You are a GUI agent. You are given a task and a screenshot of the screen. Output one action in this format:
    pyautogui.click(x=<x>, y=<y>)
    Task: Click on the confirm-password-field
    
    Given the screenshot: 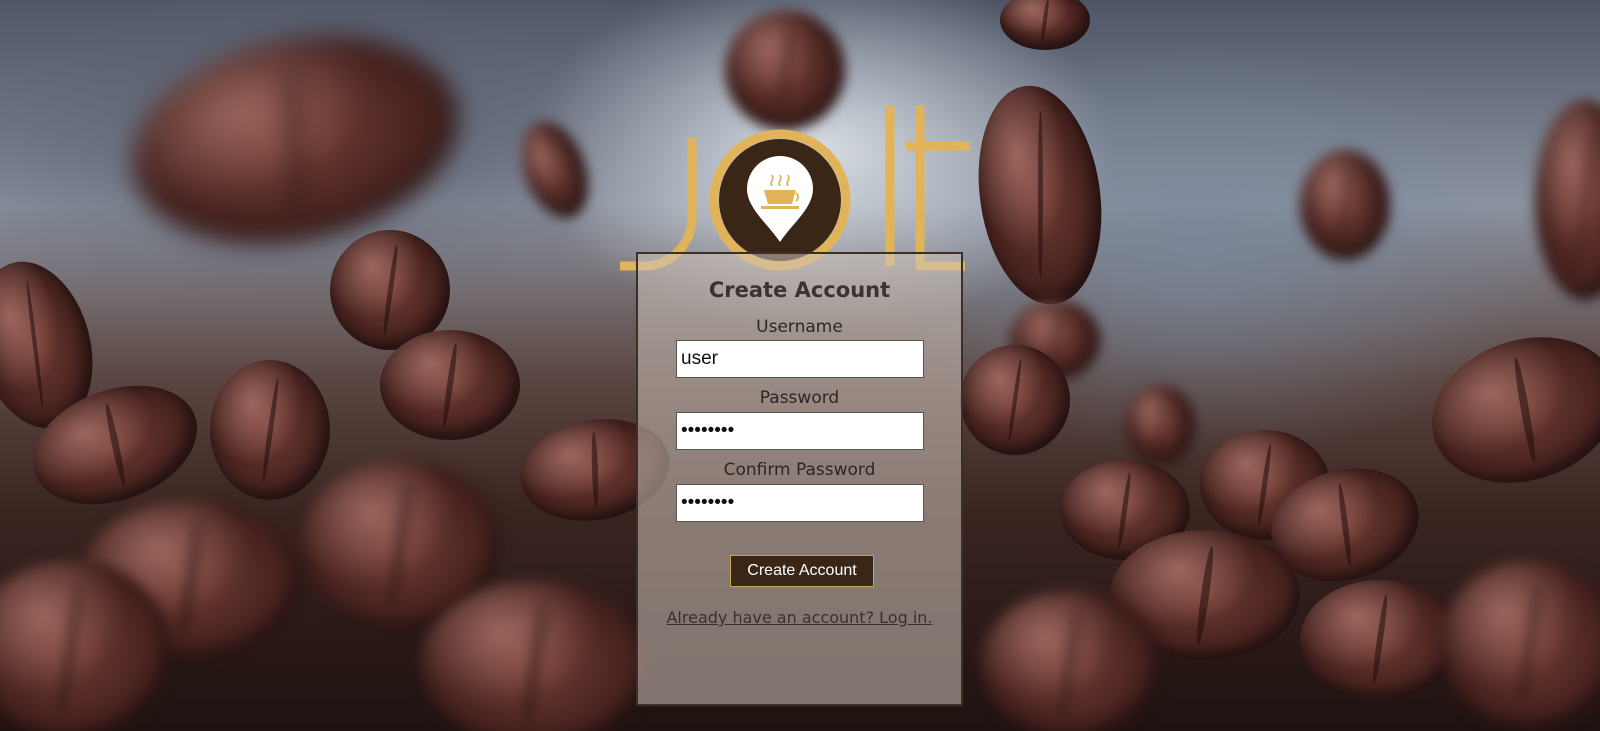 What is the action you would take?
    pyautogui.click(x=800, y=503)
    